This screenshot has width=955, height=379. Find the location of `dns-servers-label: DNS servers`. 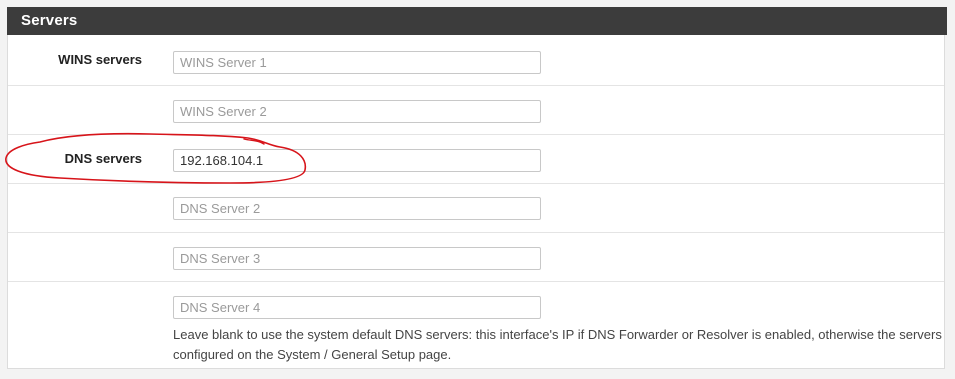

dns-servers-label: DNS servers is located at coordinates (103, 158).